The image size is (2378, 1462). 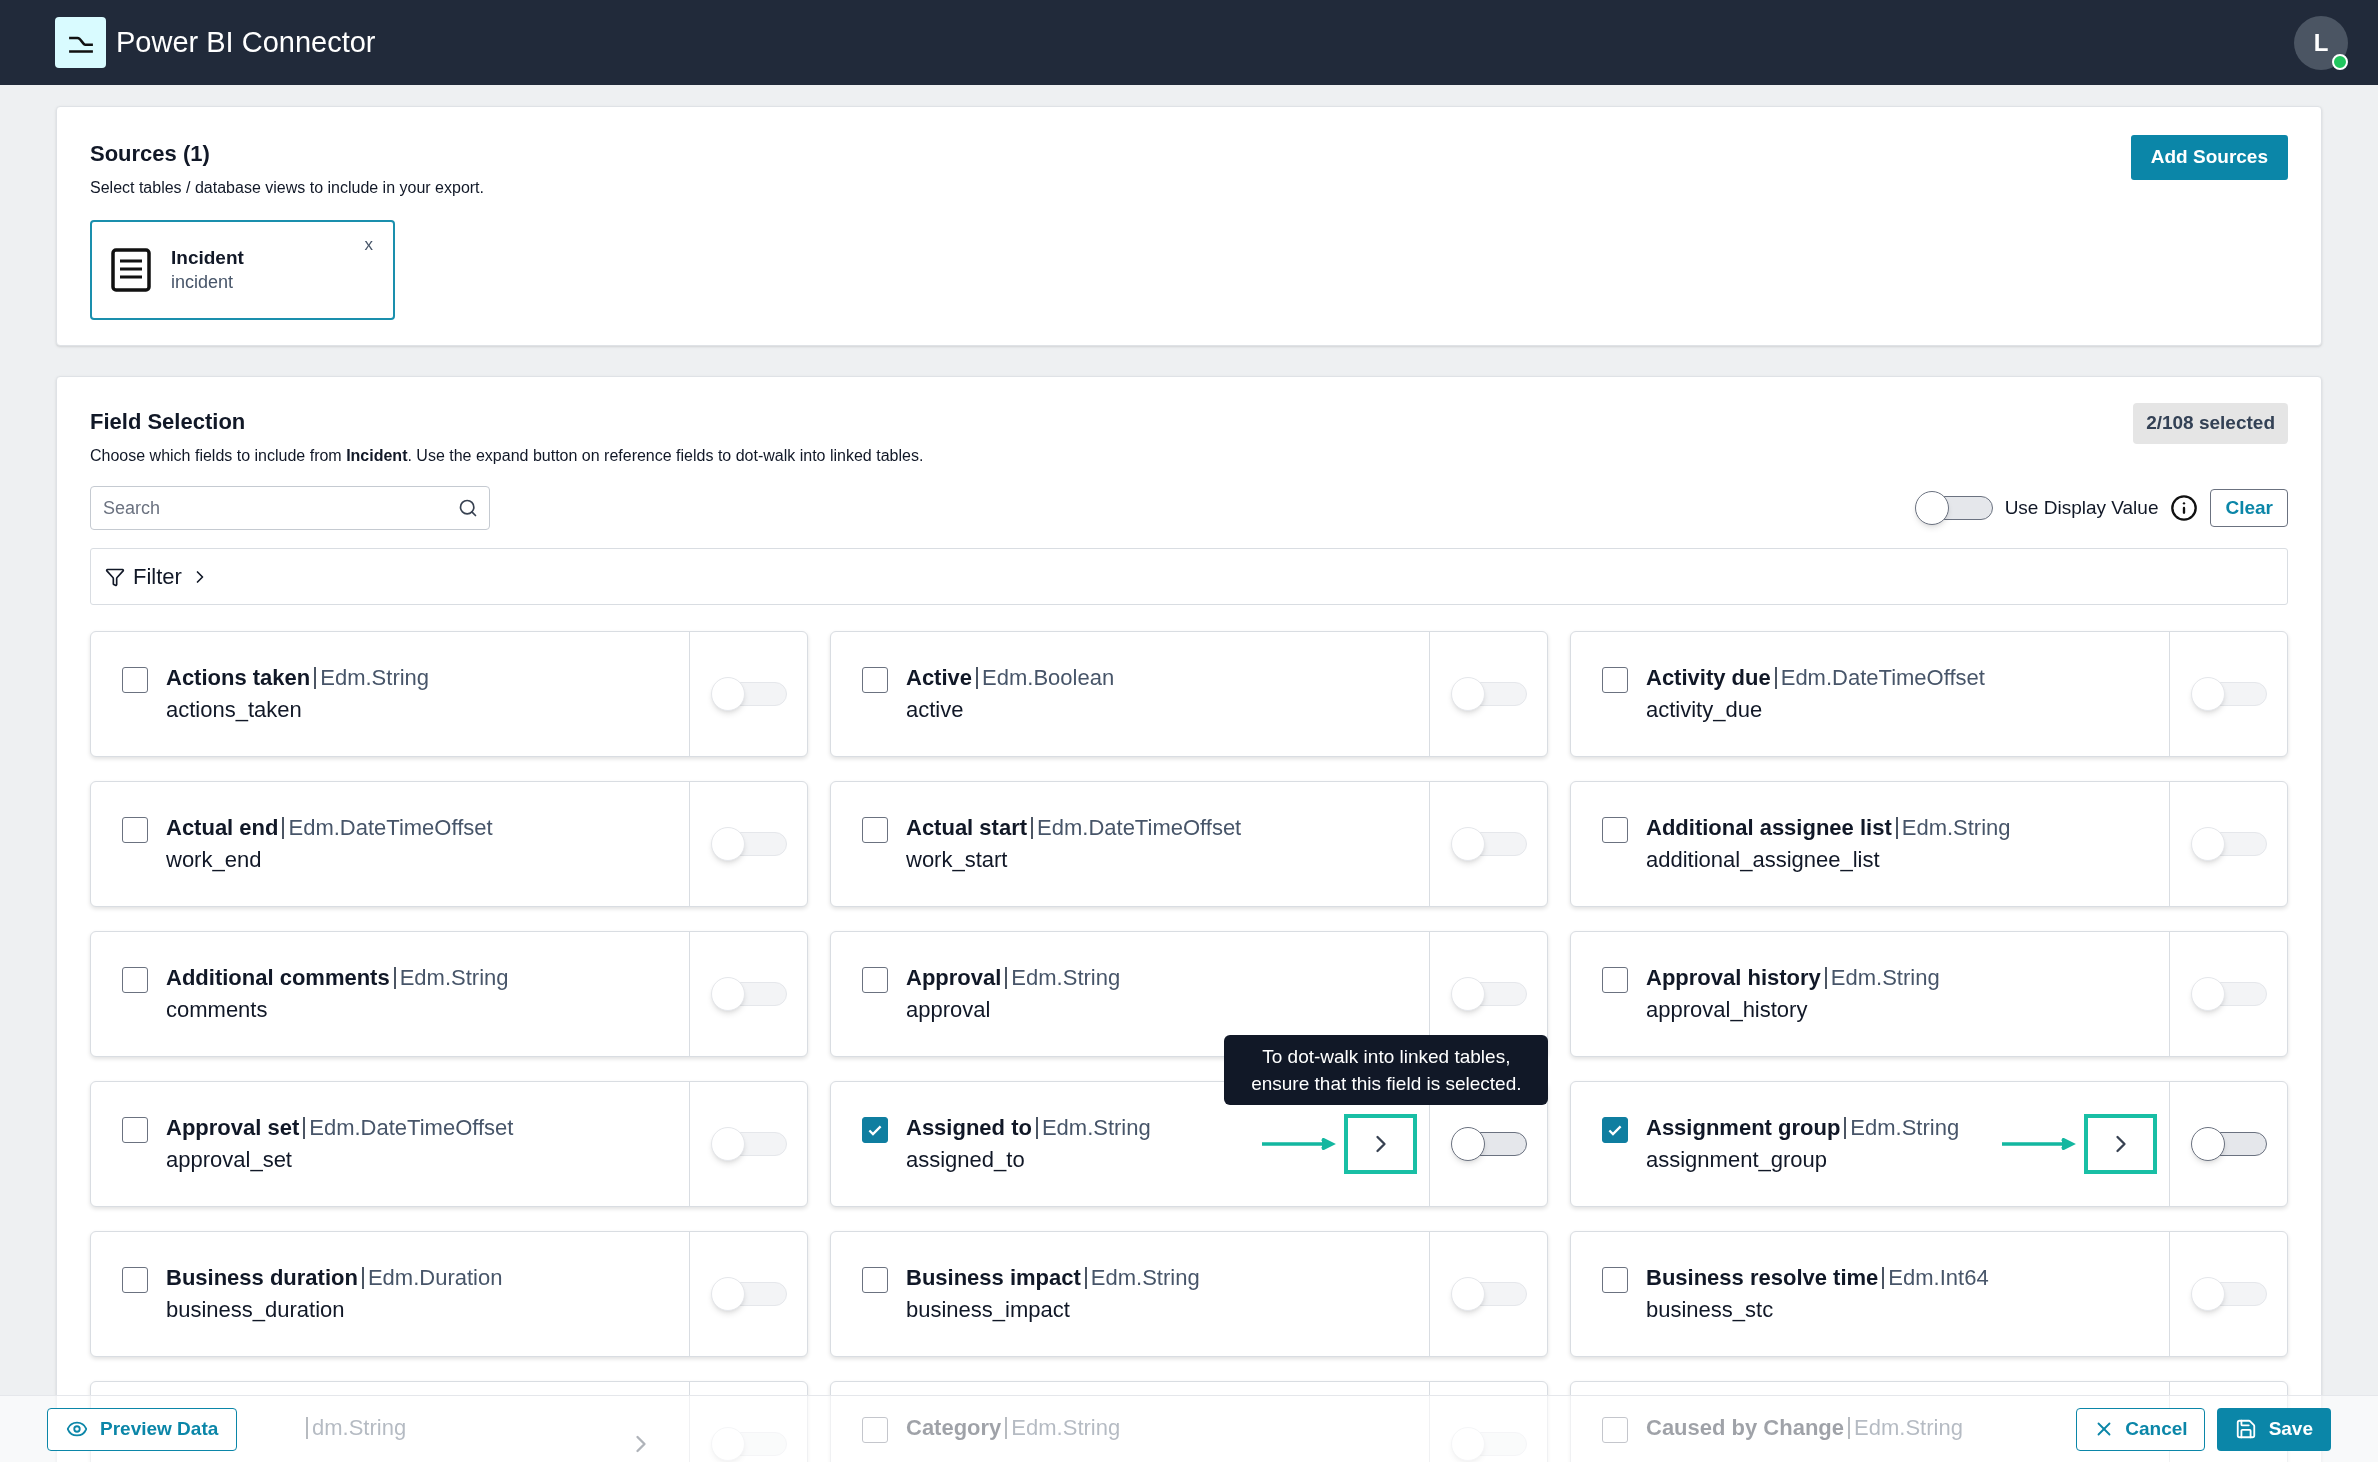 I want to click on field-api-name: assigned_to, so click(x=966, y=1160).